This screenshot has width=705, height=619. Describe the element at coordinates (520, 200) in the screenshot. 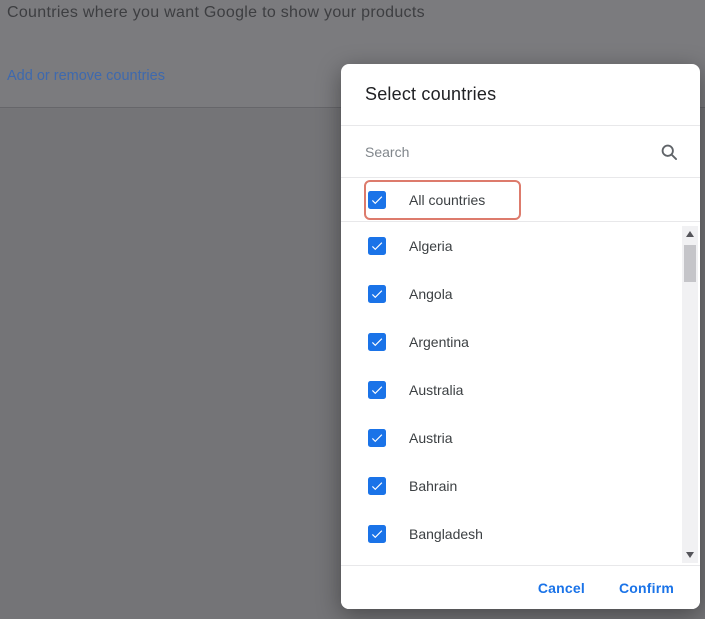

I see `all-countries-row: All countries` at that location.